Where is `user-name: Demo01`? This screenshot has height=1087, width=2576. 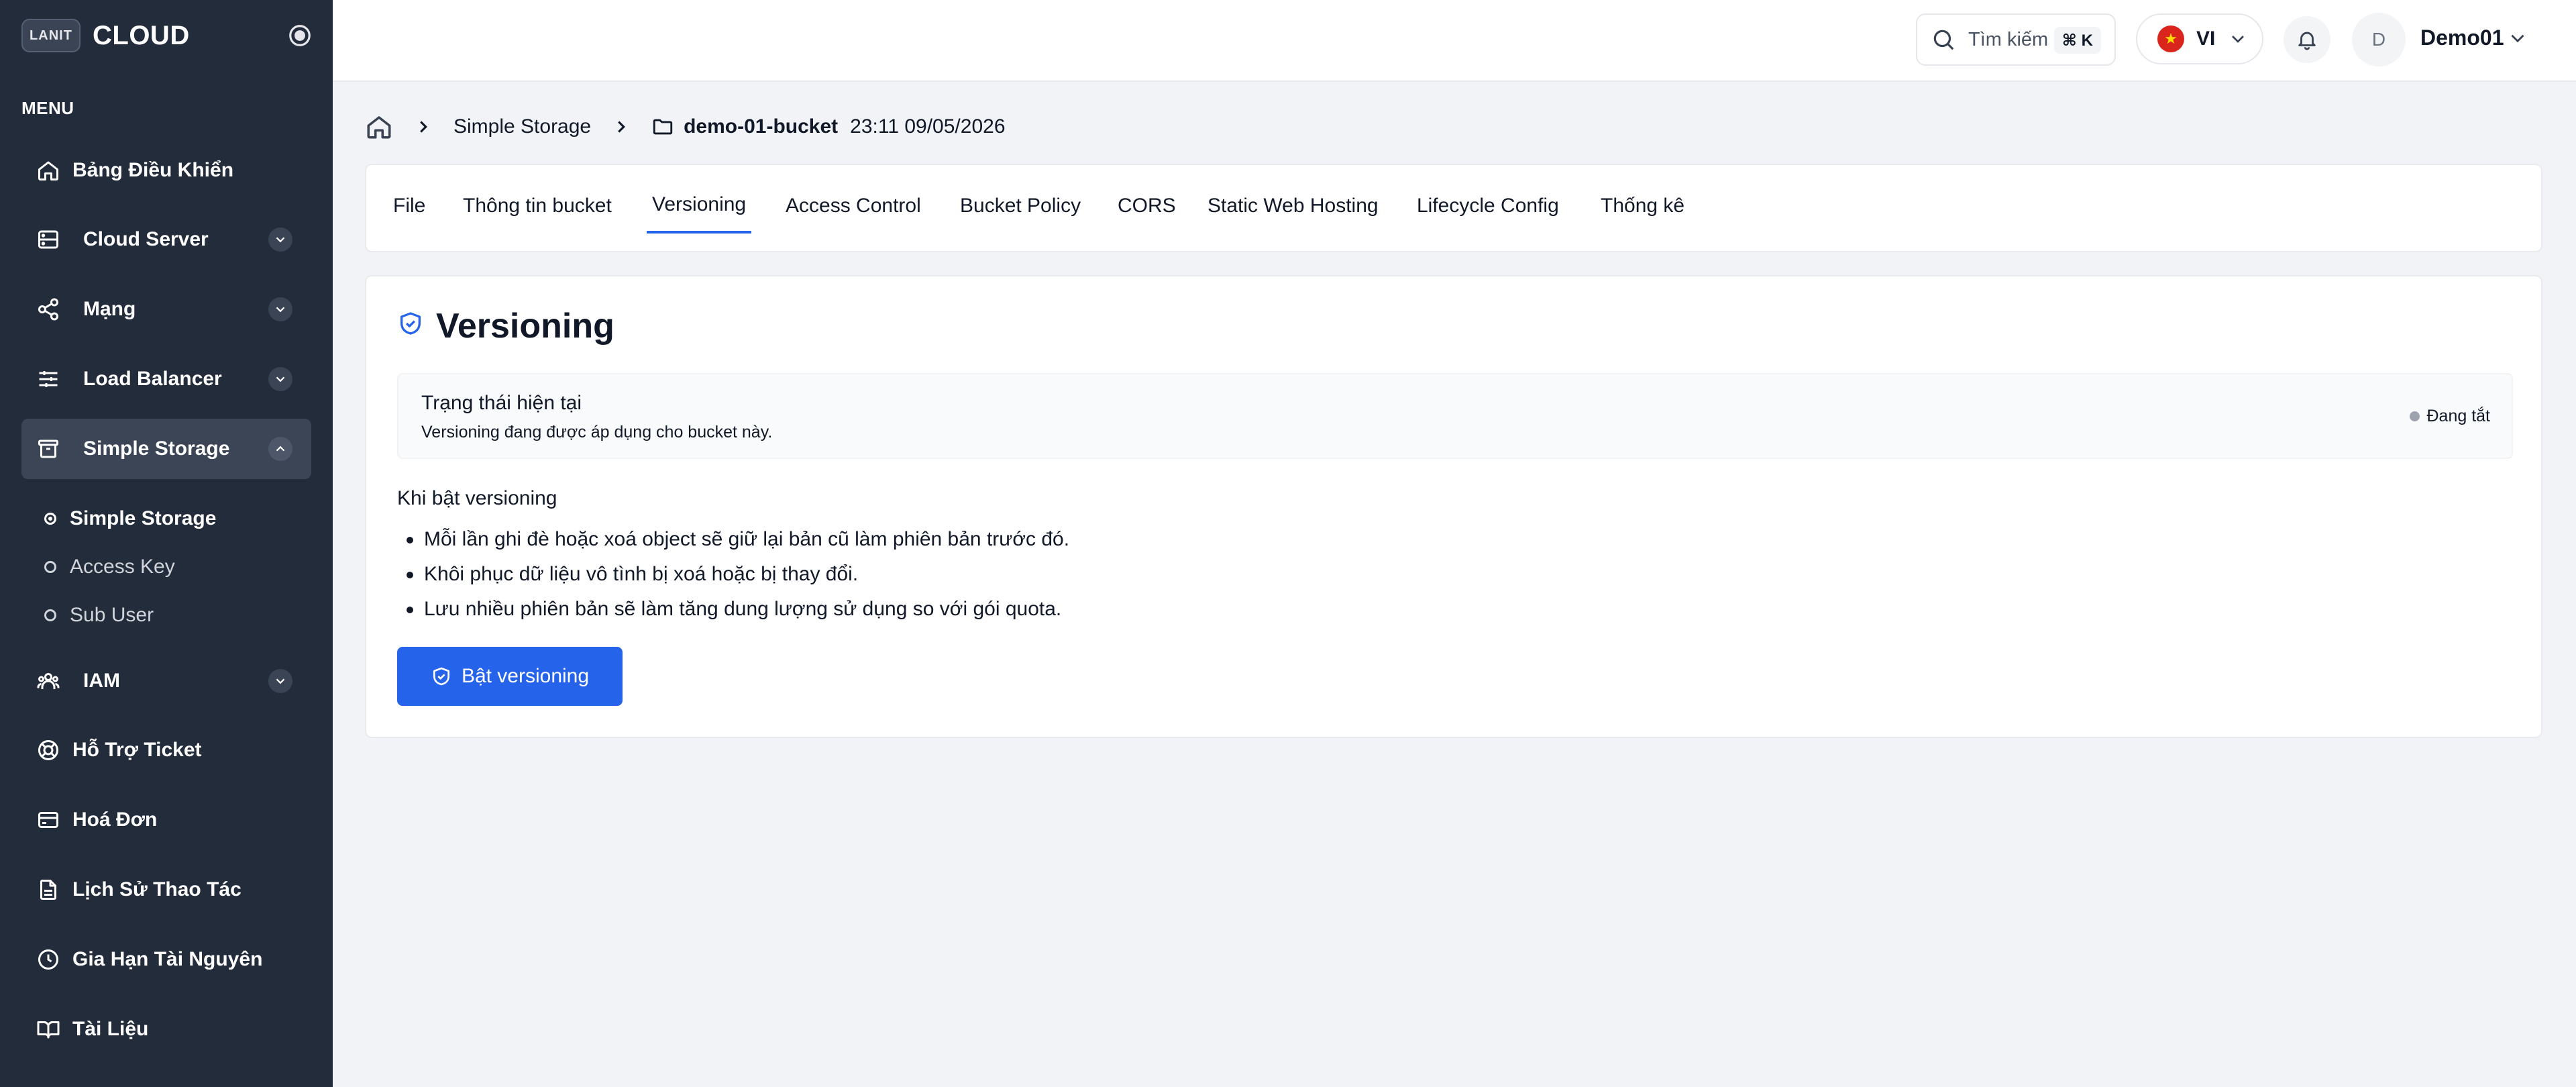
user-name: Demo01 is located at coordinates (2462, 37).